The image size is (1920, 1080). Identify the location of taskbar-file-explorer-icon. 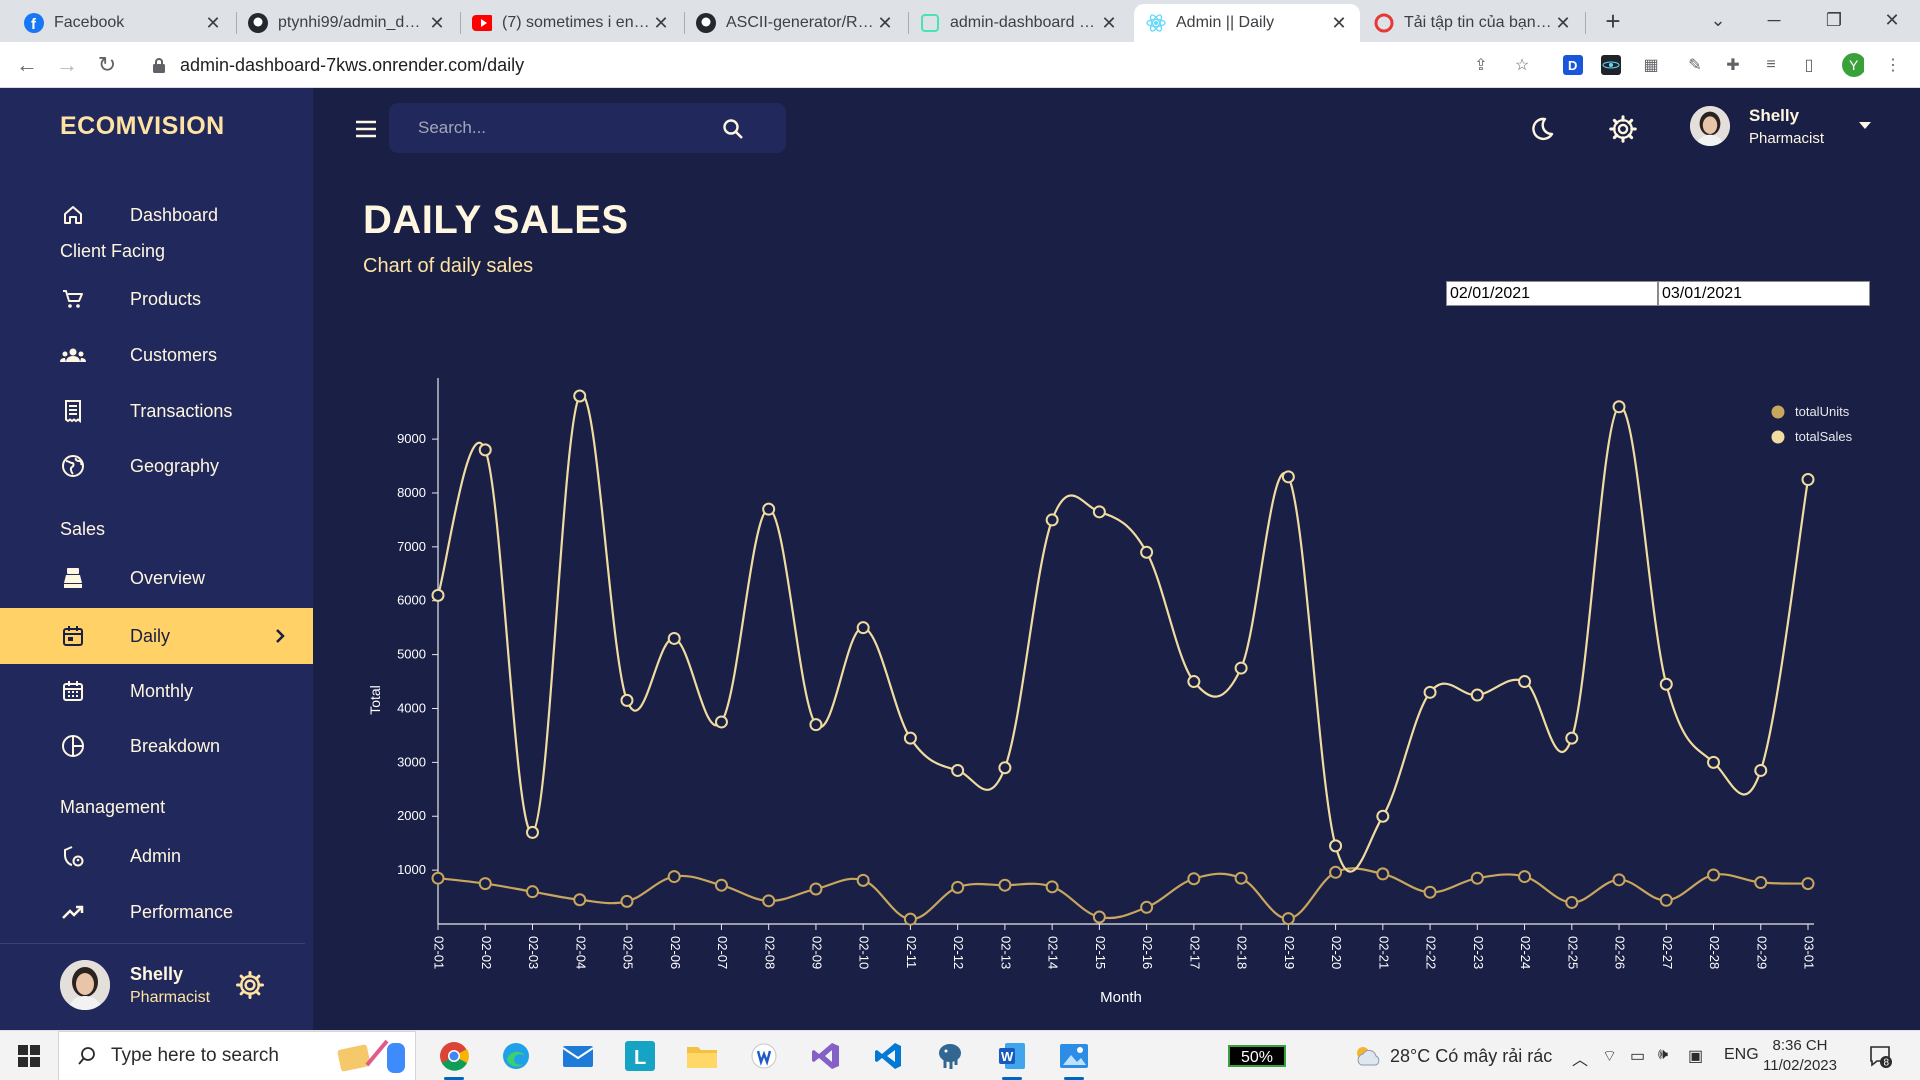
(702, 1056).